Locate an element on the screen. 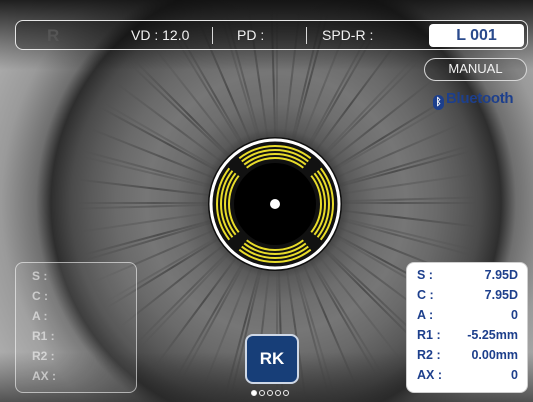  measurement-header-bar: R VD : 12.0 PD : SPD-R : L 001 is located at coordinates (271, 35).